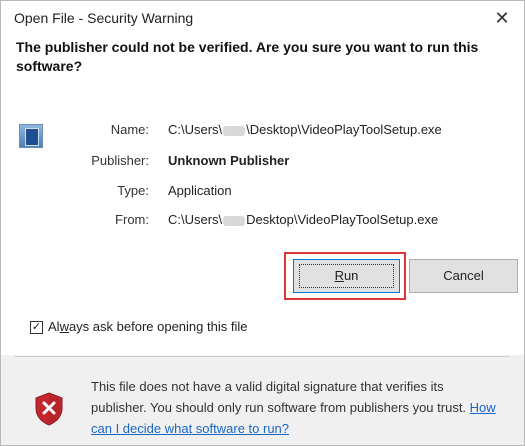 Image resolution: width=525 pixels, height=446 pixels. What do you see at coordinates (351, 275) in the screenshot?
I see `run-label-rest: un` at bounding box center [351, 275].